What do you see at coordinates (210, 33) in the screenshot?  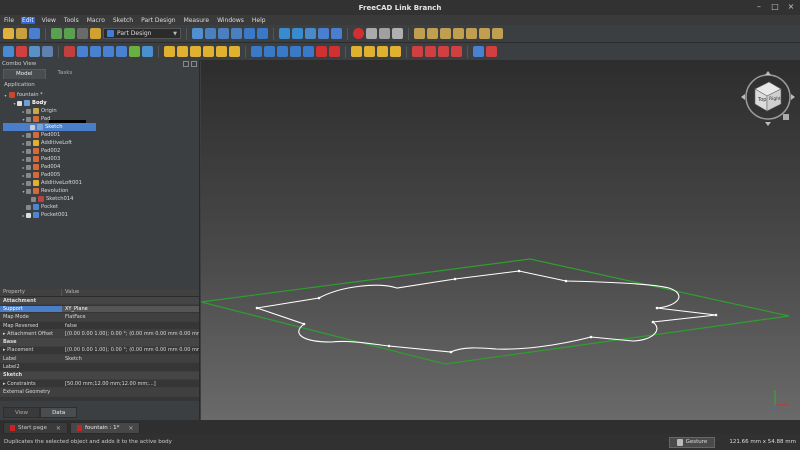 I see `fit-selection-icon` at bounding box center [210, 33].